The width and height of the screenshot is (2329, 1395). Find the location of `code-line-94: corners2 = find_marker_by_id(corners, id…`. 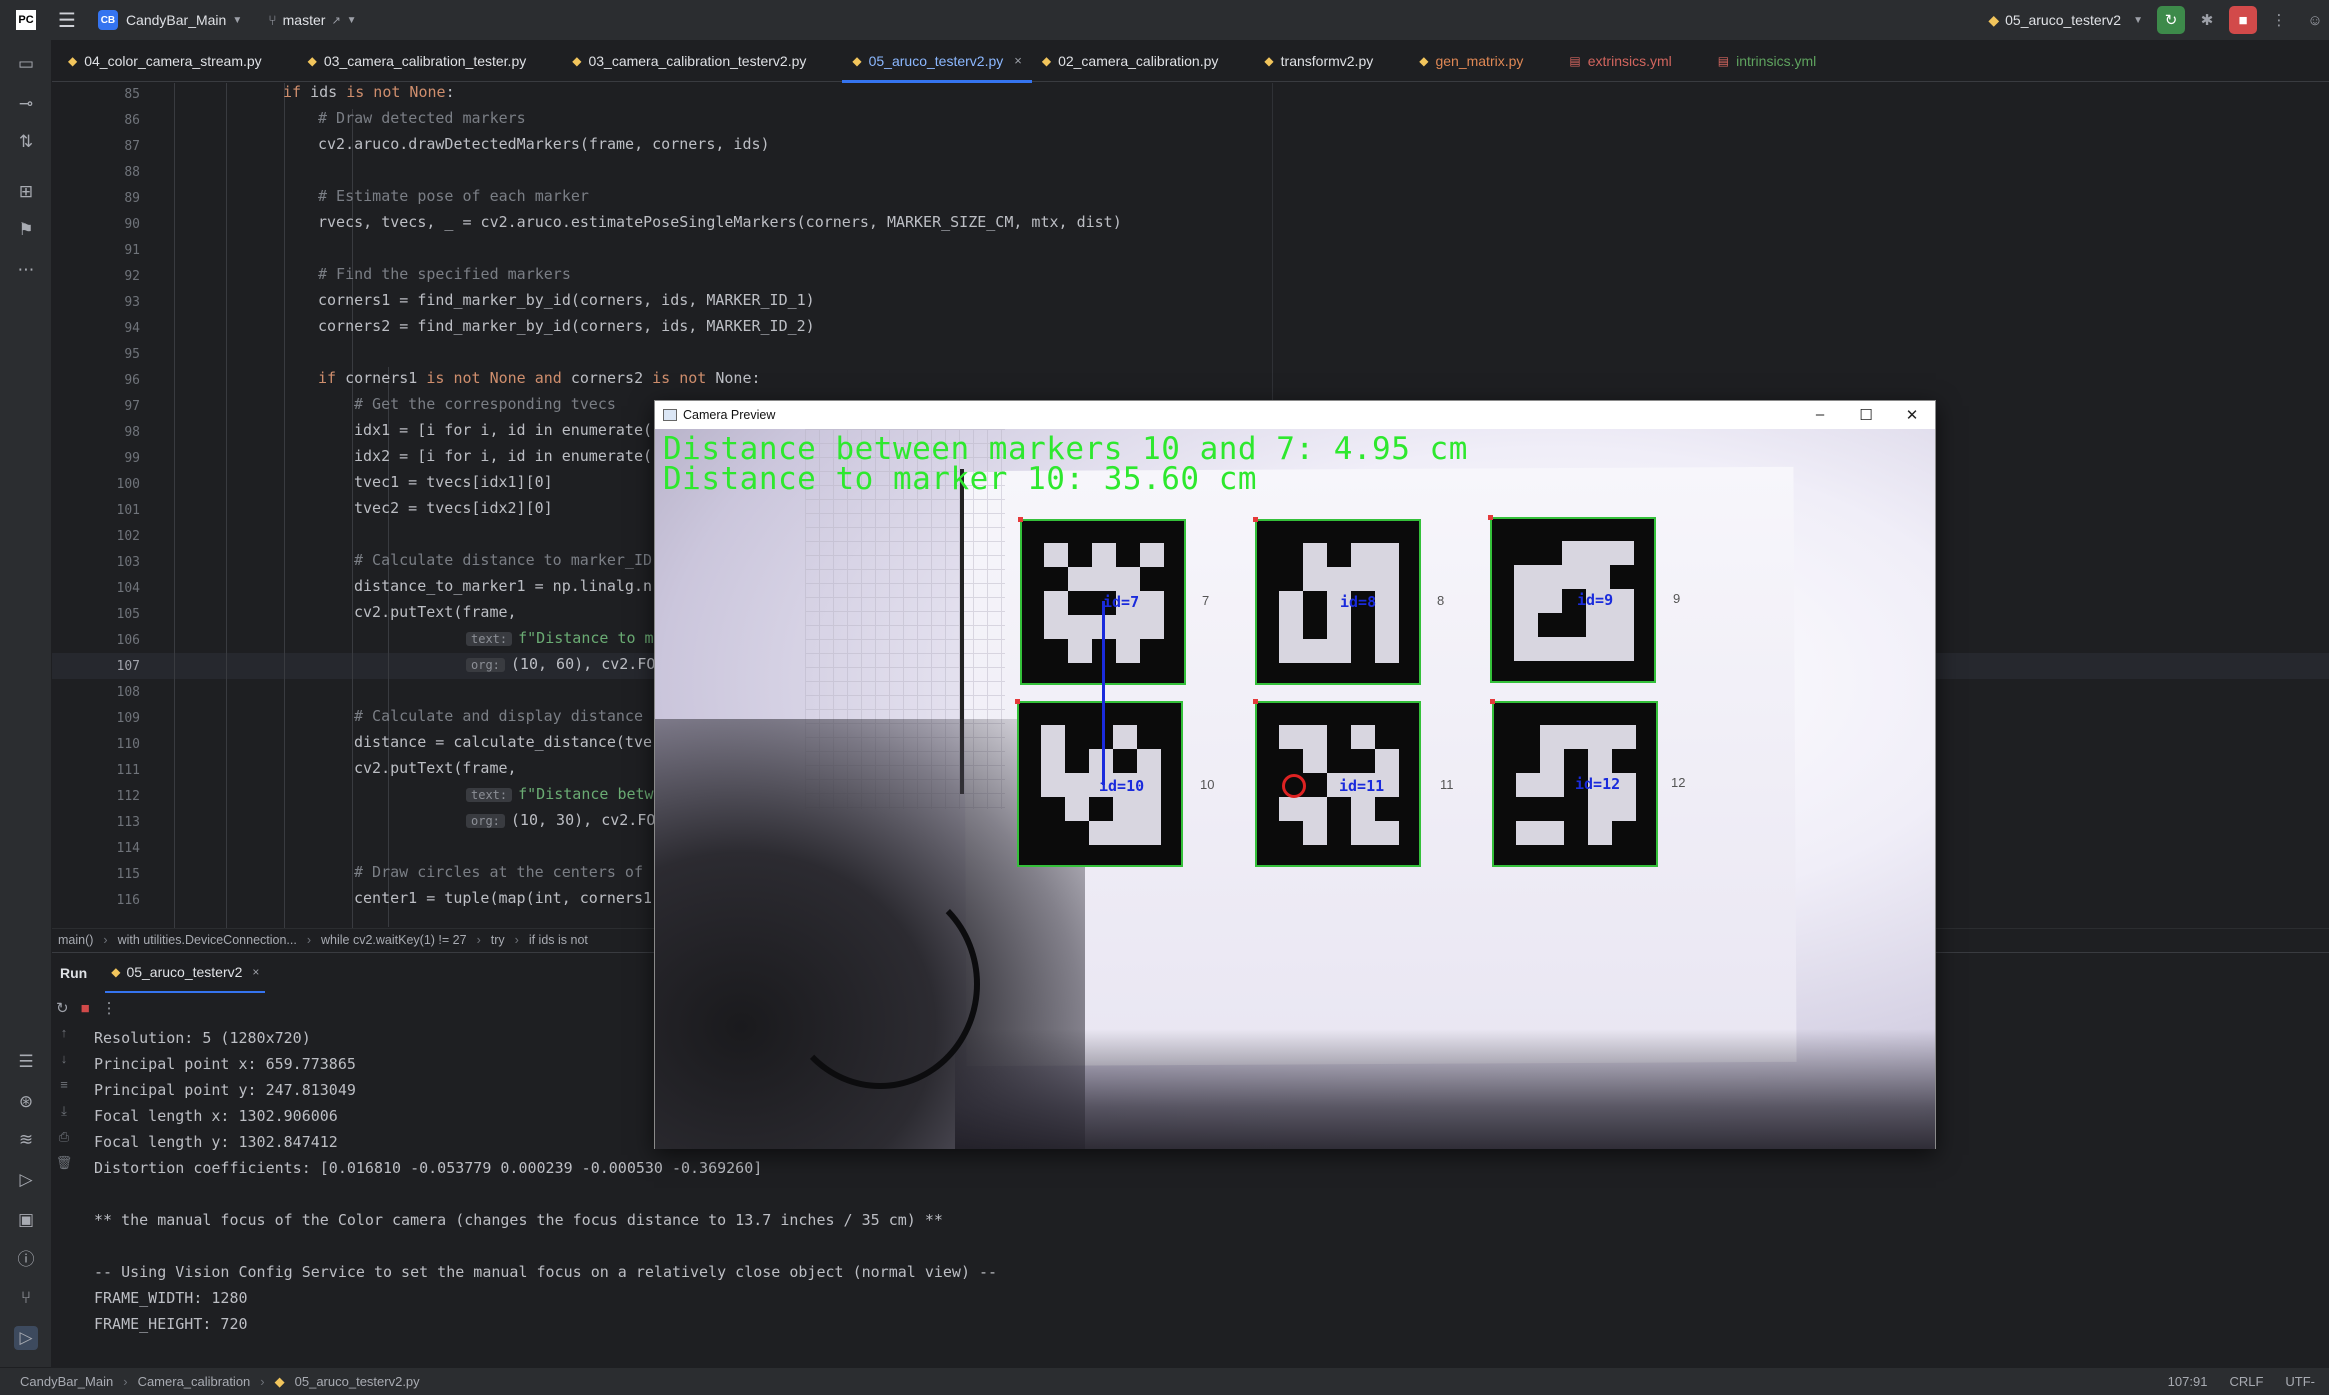

code-line-94: corners2 = find_marker_by_id(corners, id… is located at coordinates (566, 326).